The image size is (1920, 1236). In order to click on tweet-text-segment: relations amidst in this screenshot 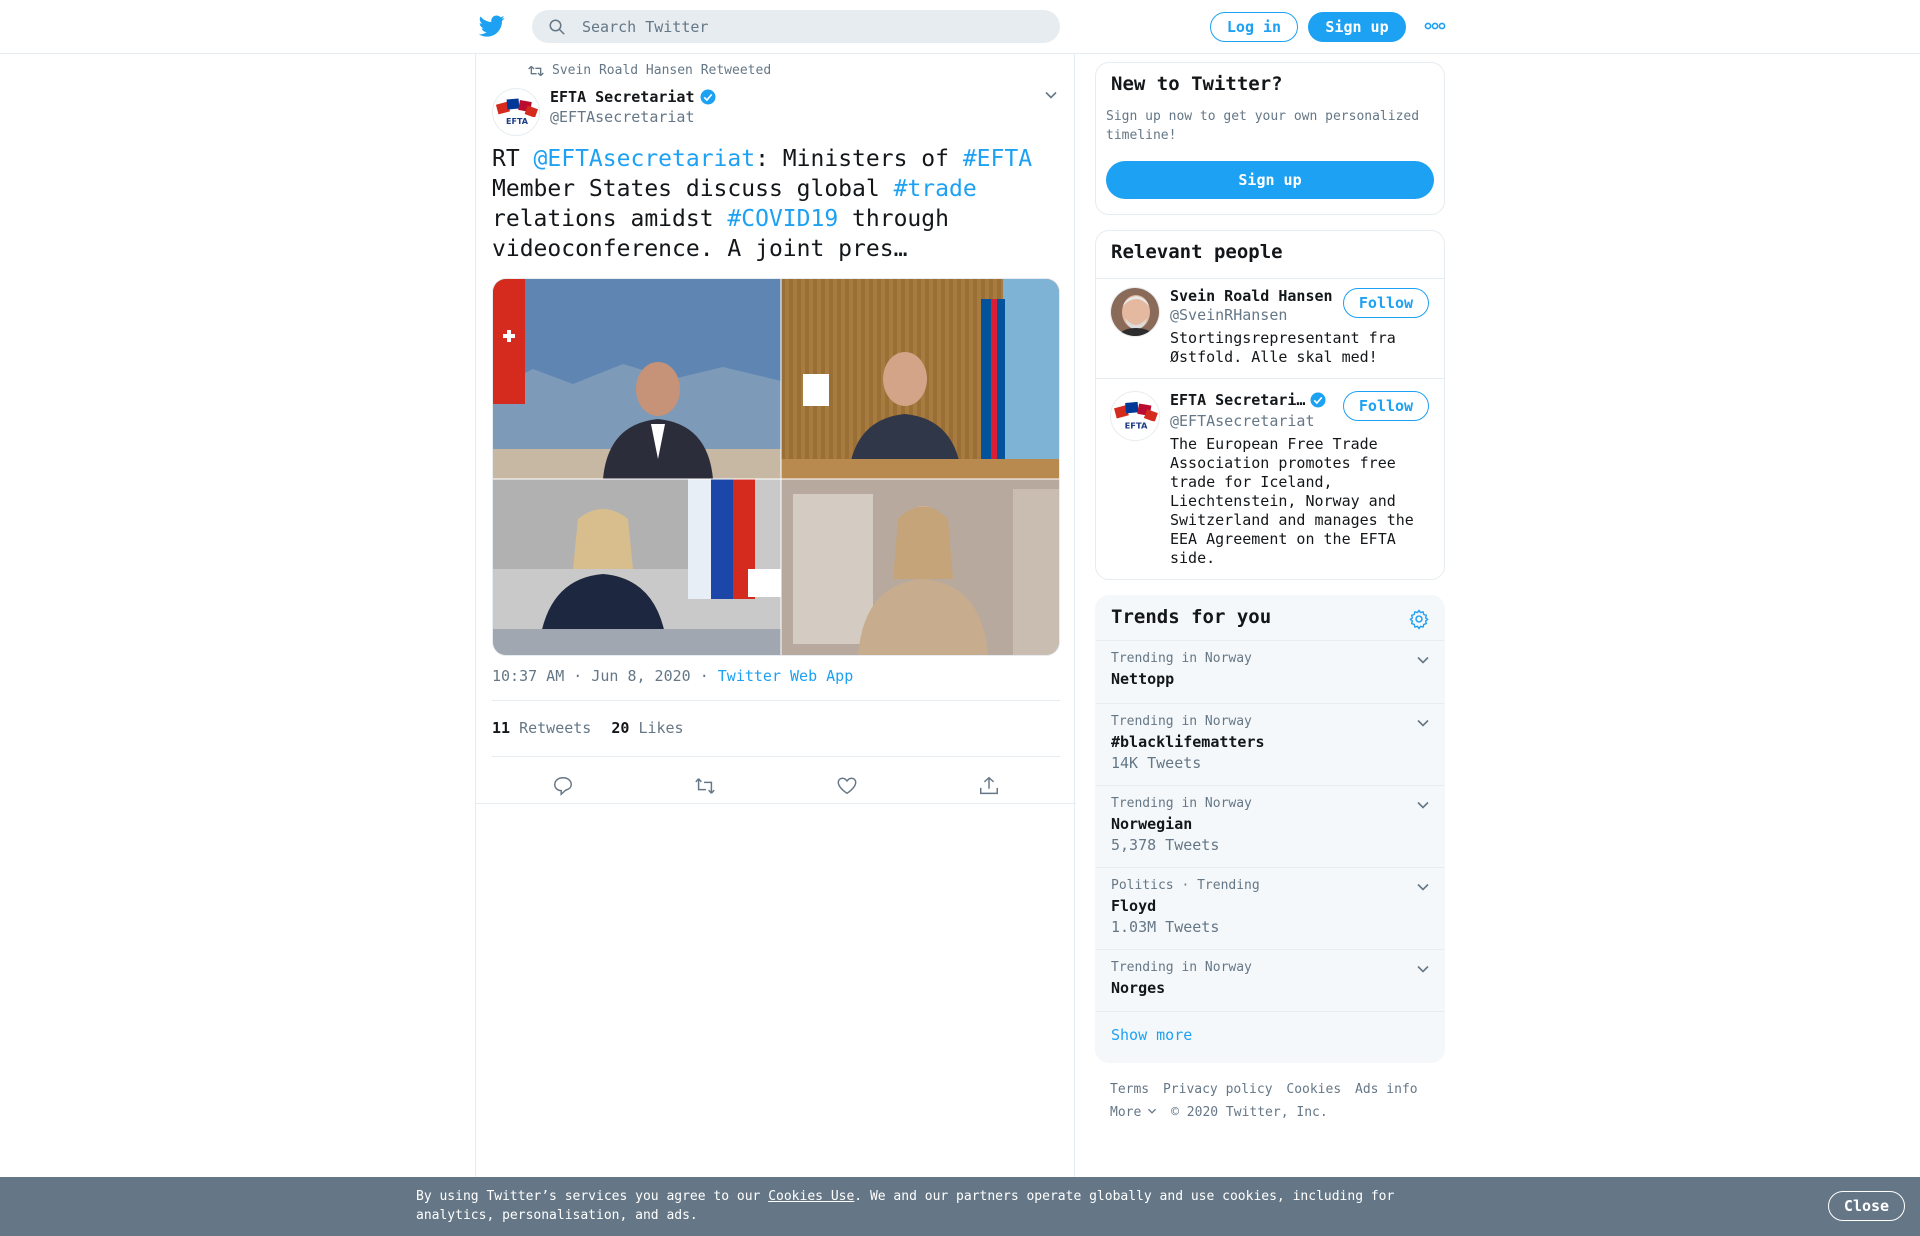, I will do `click(610, 219)`.